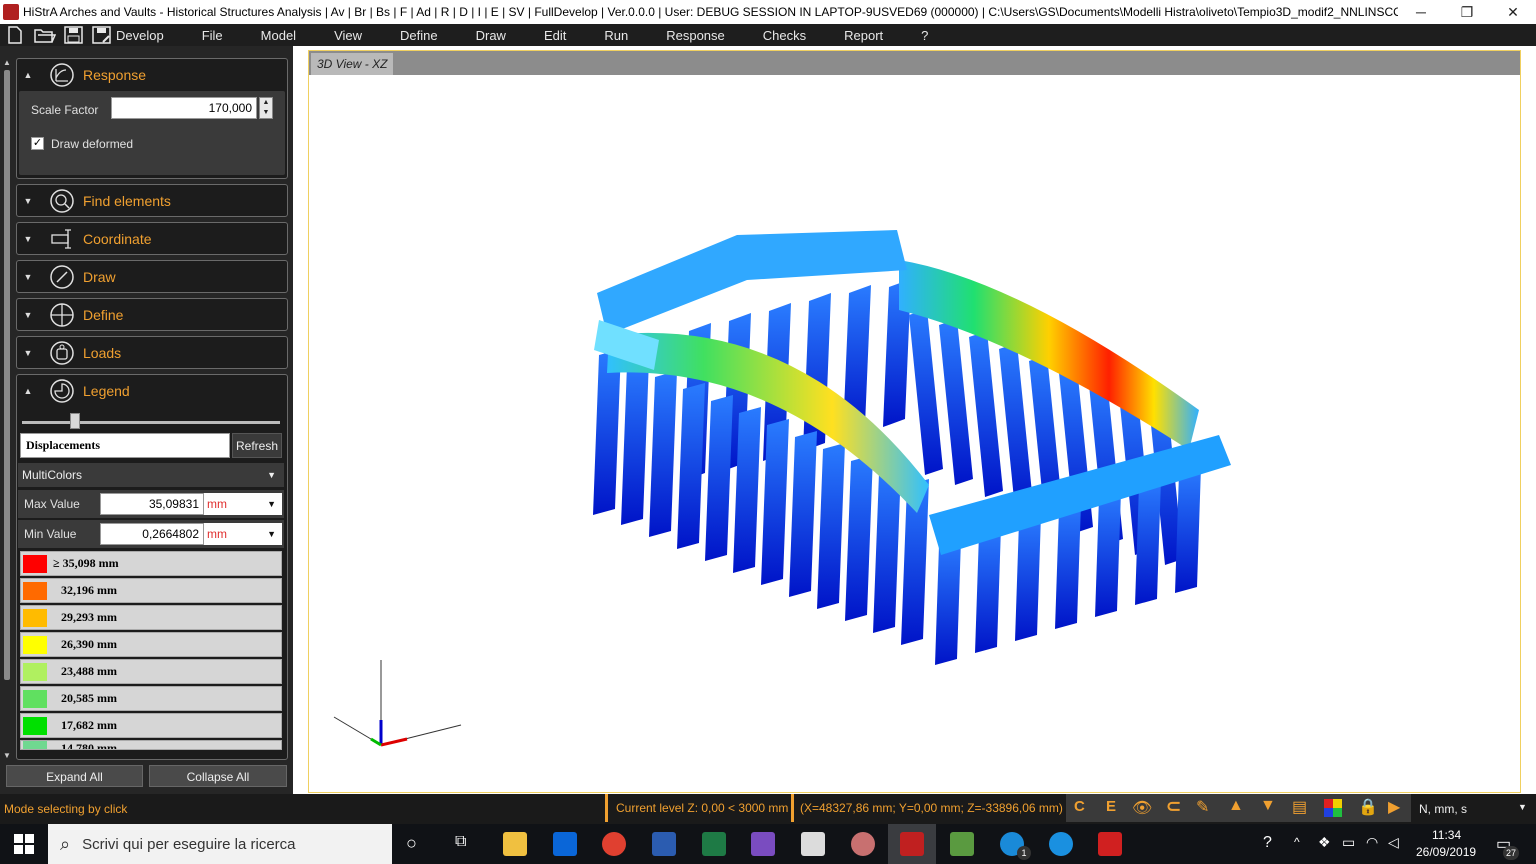 The image size is (1536, 864). I want to click on tab-3d-view-xz: 3D View - XZ, so click(352, 64).